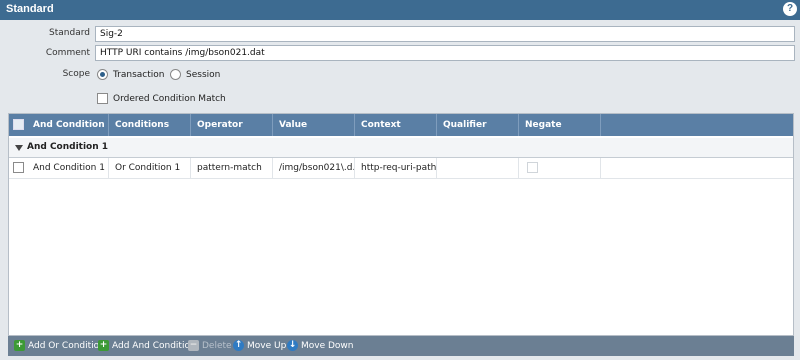 The height and width of the screenshot is (360, 800). Describe the element at coordinates (217, 346) in the screenshot. I see `delete-label: Delete` at that location.